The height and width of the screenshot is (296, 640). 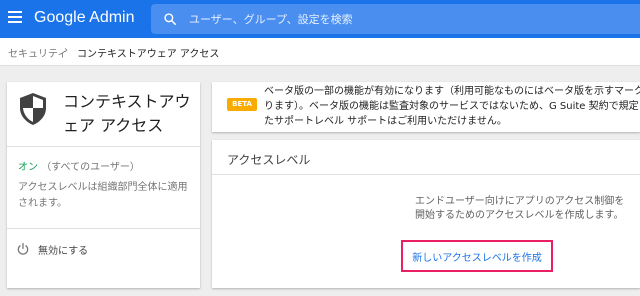 I want to click on app-logo: Google Admin, so click(x=84, y=18).